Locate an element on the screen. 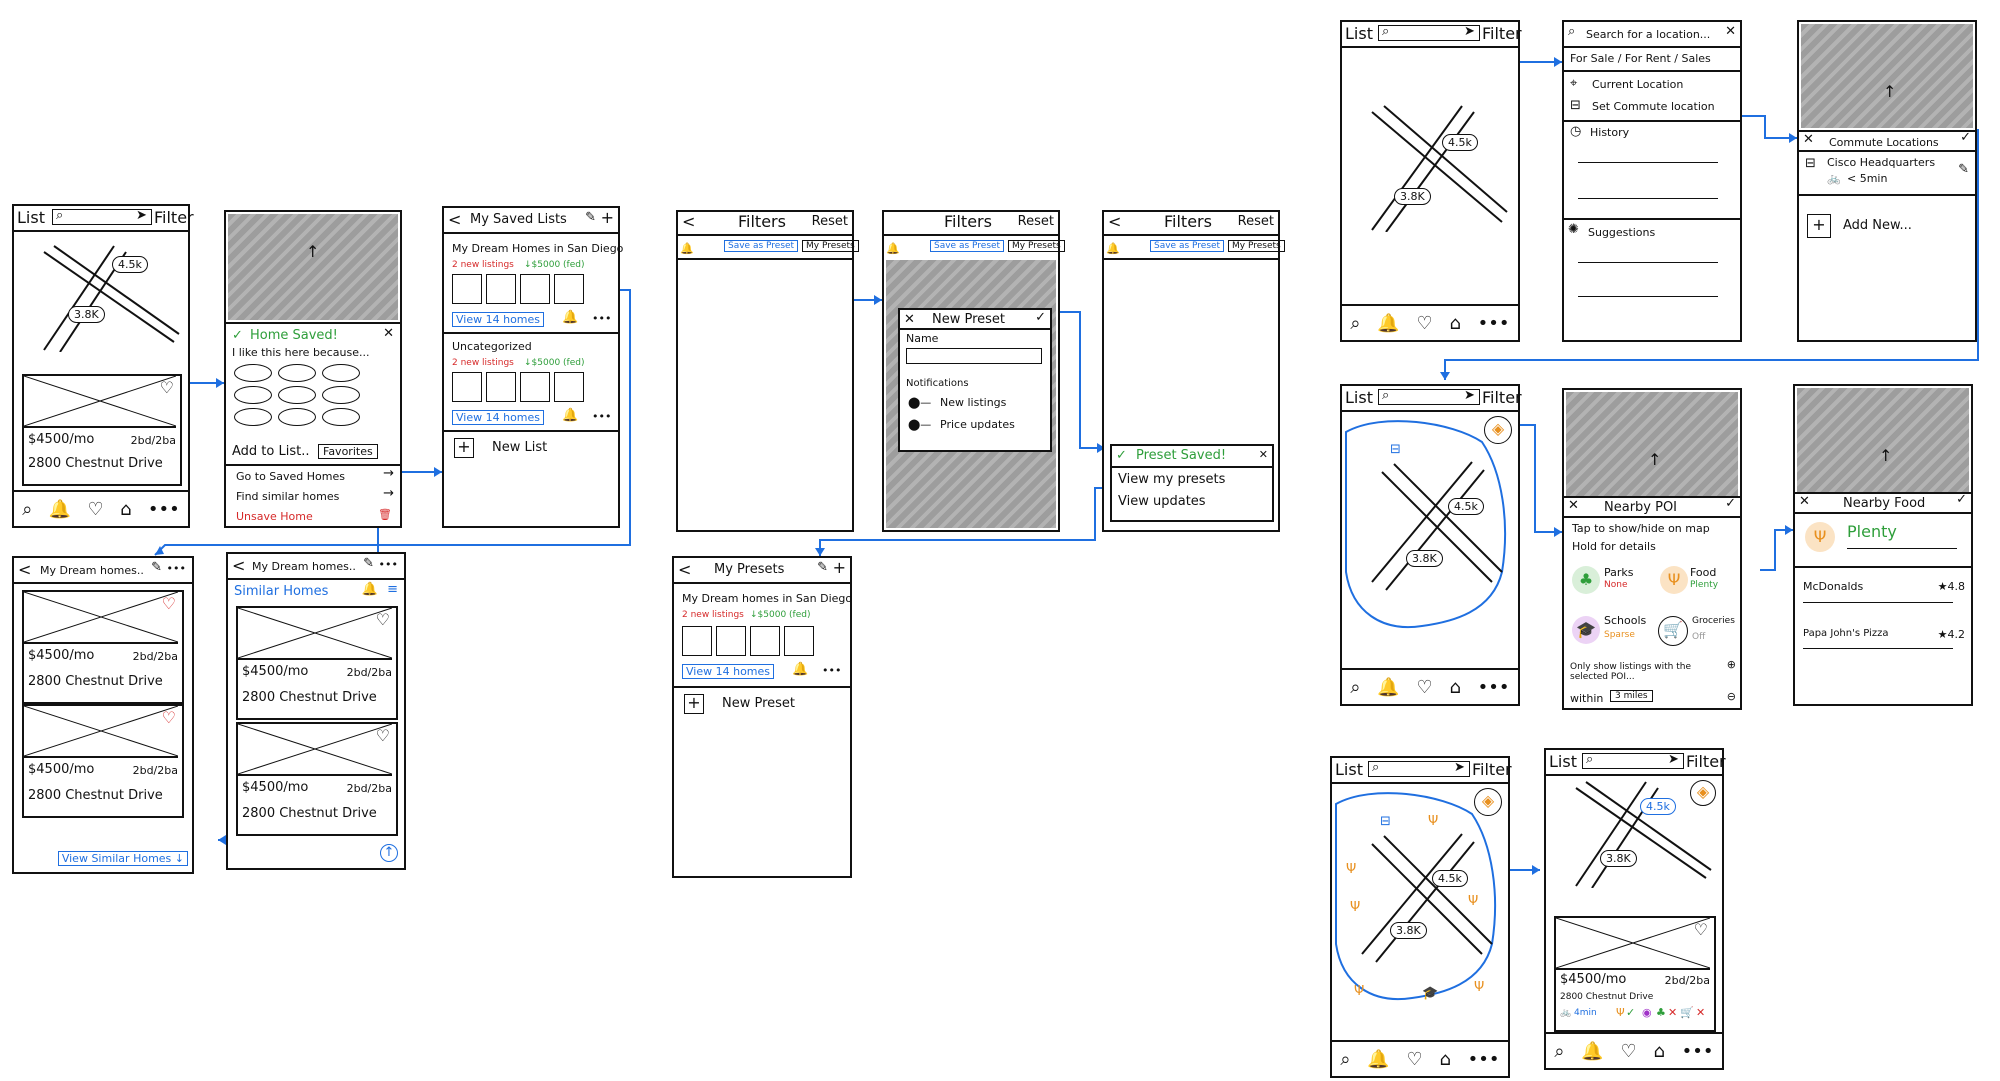 This screenshot has width=2000, height=1081. view-updates-link: View updates is located at coordinates (1162, 501).